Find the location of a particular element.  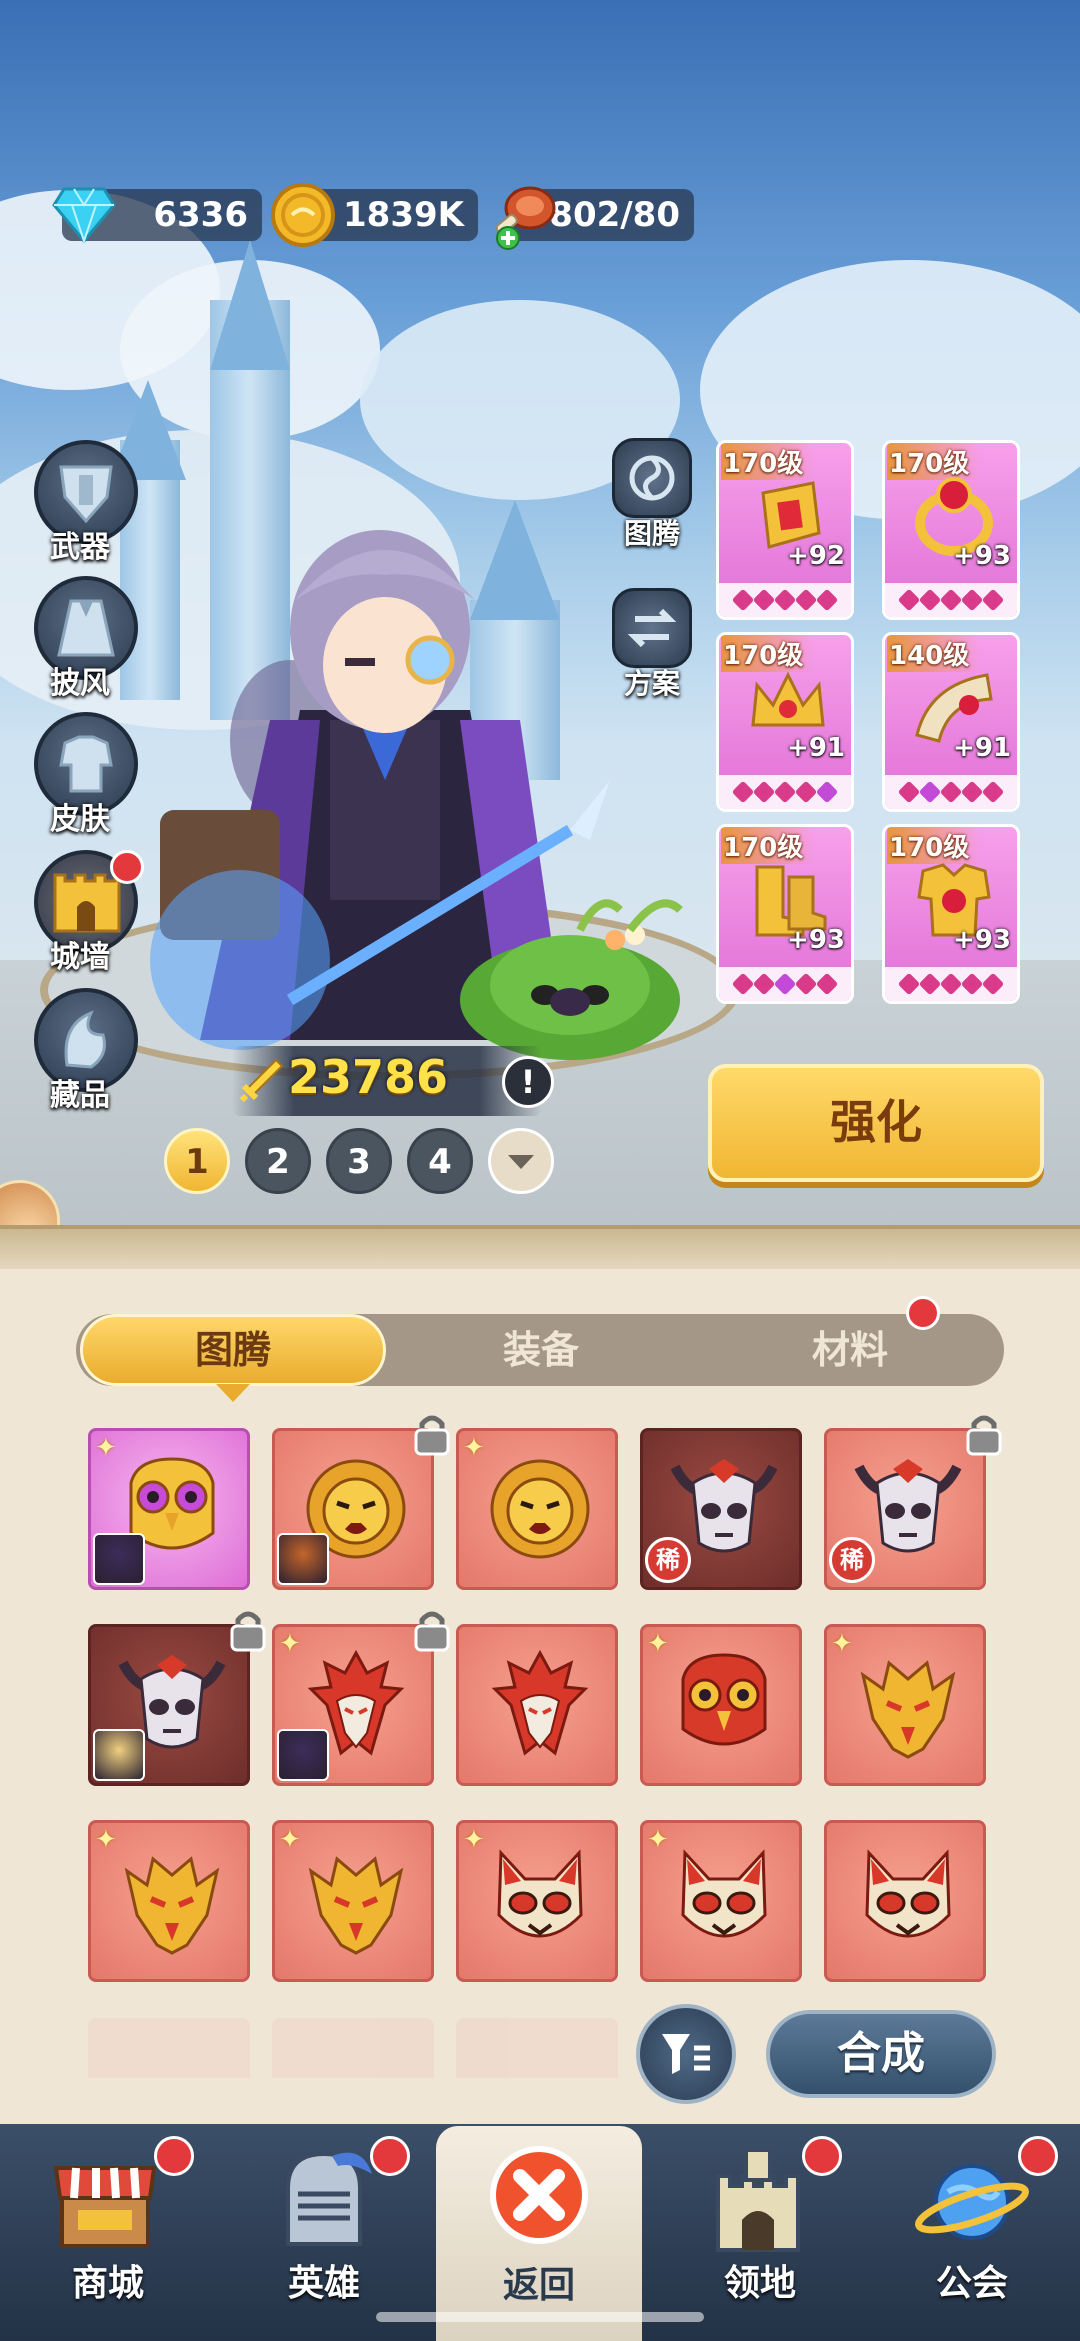

chevron-down-icon is located at coordinates (521, 1162).